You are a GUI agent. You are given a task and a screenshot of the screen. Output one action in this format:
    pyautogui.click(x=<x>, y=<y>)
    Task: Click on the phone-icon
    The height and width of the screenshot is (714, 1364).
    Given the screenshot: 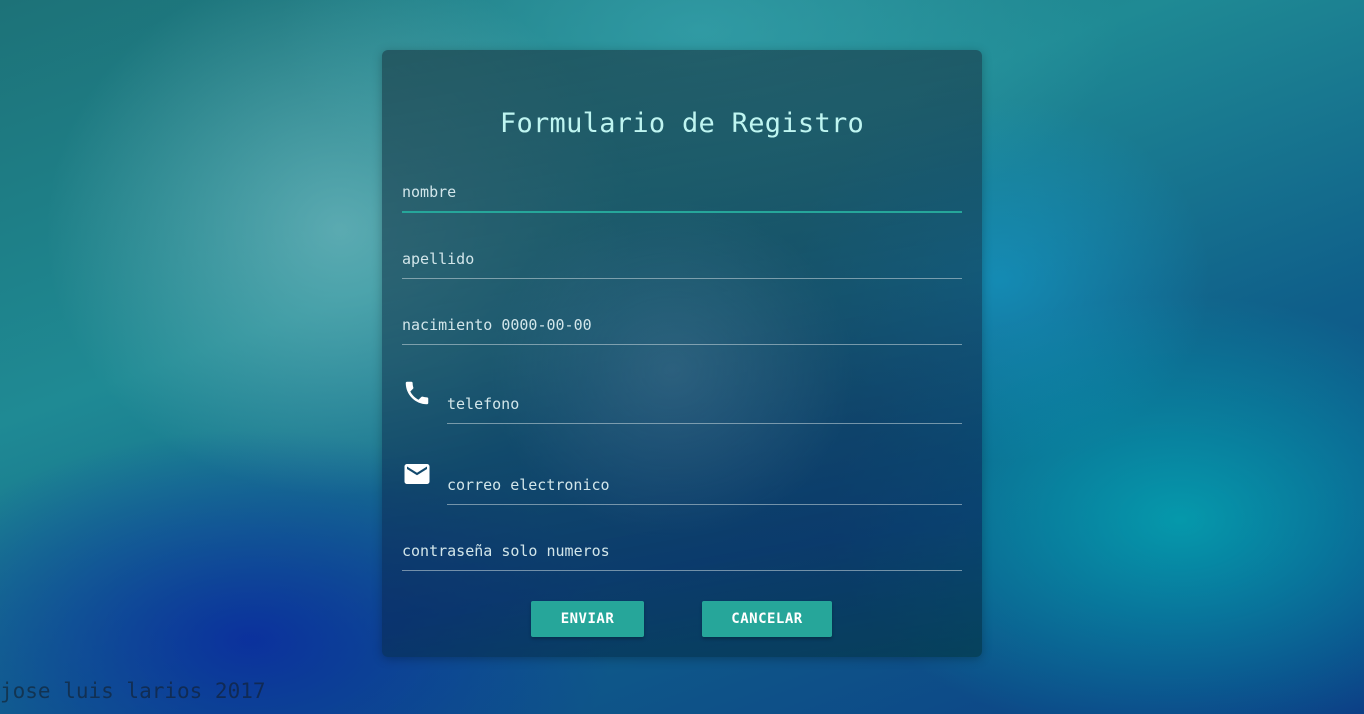 What is the action you would take?
    pyautogui.click(x=417, y=393)
    